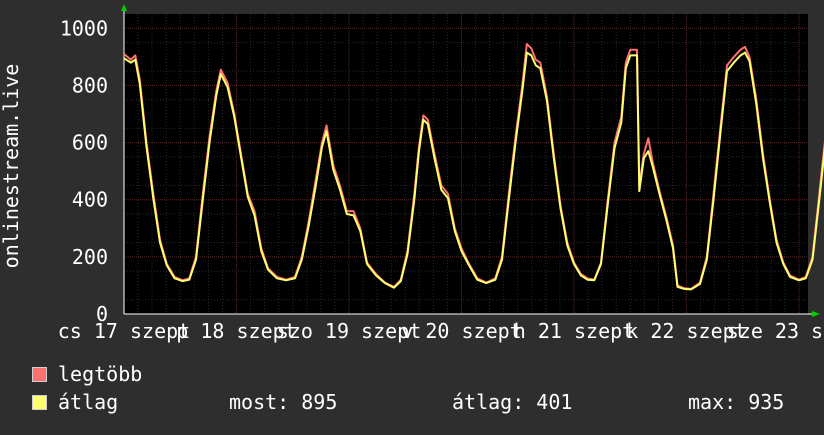 The image size is (824, 435). I want to click on y-tick-label: 1000, so click(84, 28).